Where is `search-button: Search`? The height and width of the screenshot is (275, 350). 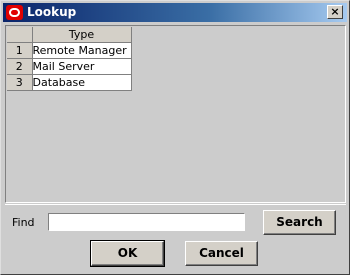
search-button: Search is located at coordinates (299, 222).